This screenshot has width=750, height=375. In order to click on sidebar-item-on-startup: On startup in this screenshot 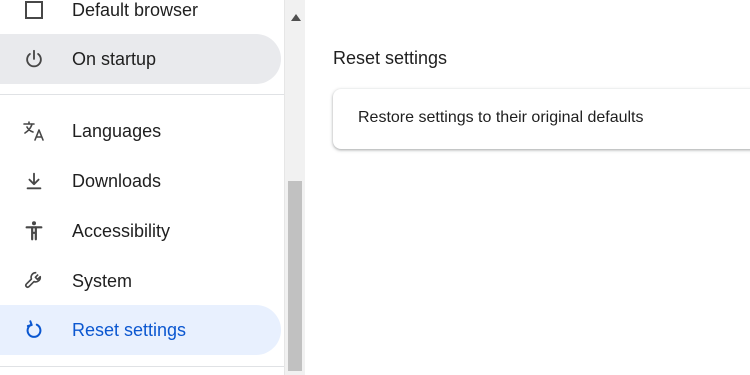, I will do `click(140, 59)`.